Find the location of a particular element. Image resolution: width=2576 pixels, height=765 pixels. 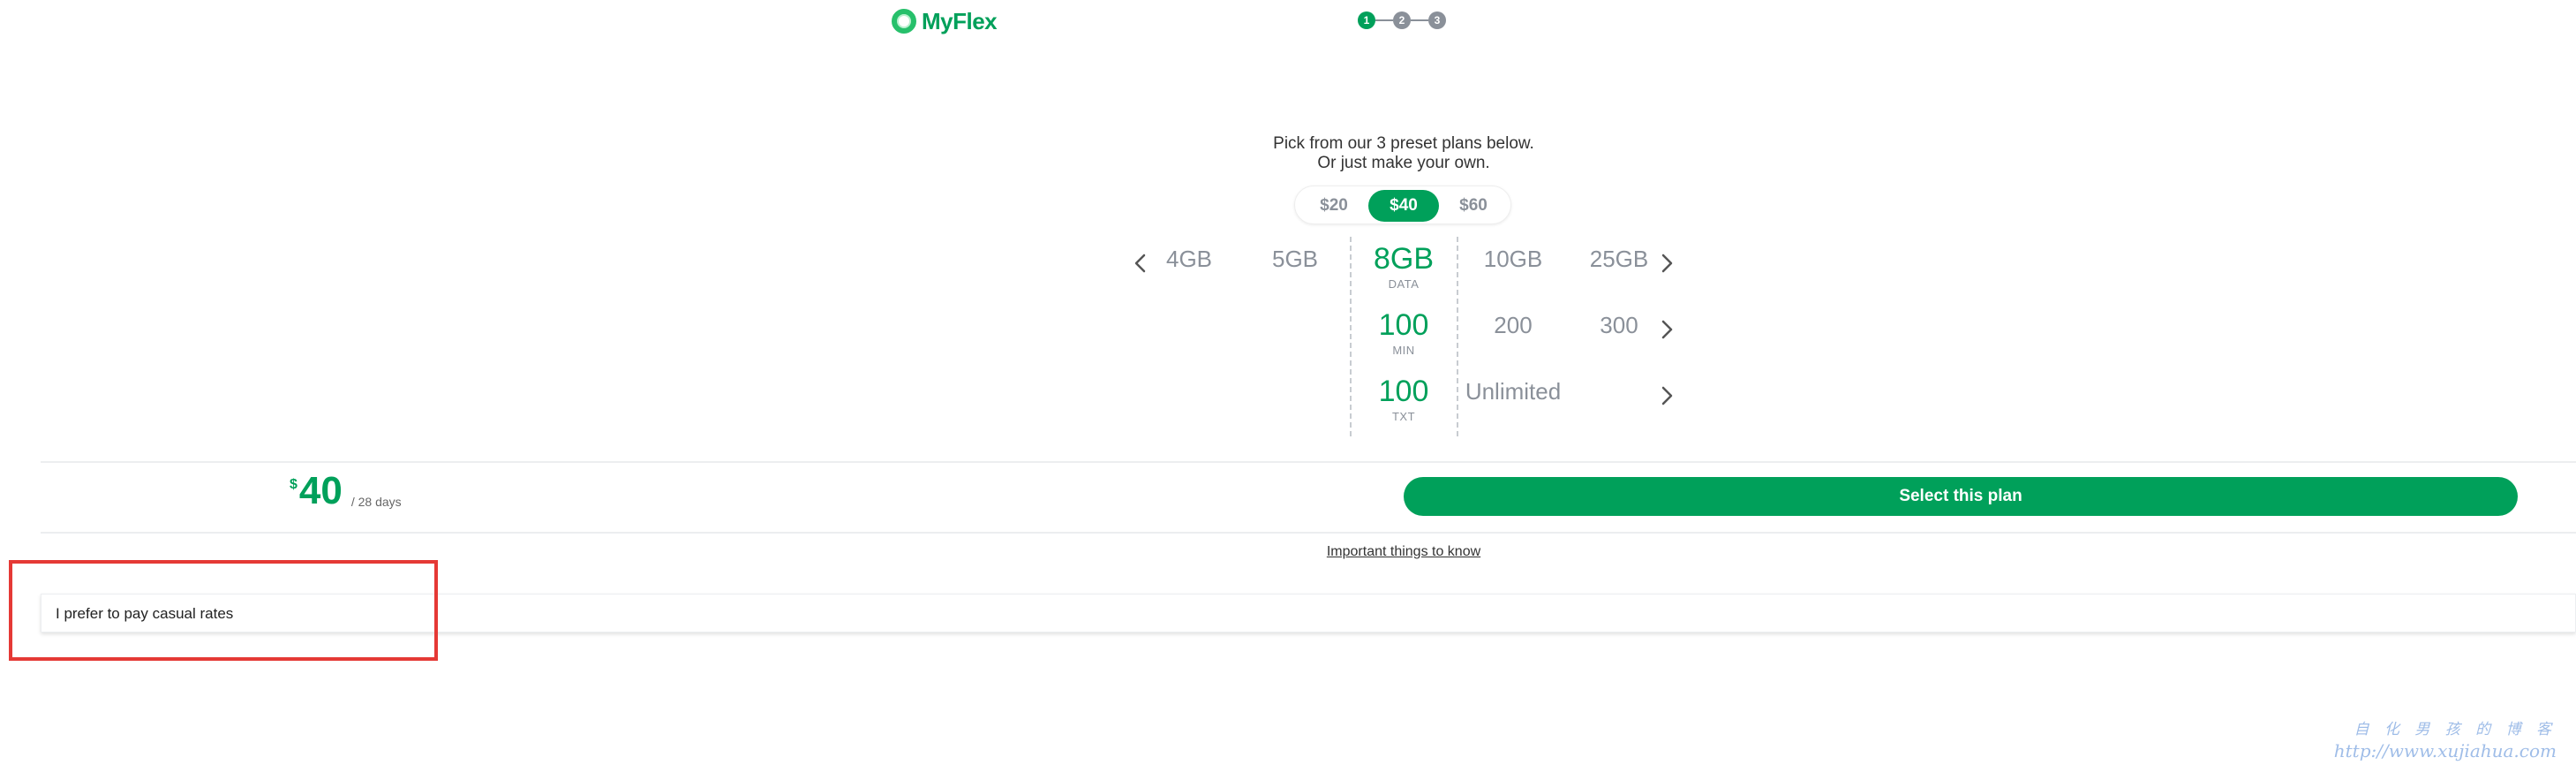

min-option-200: 200 is located at coordinates (1514, 325).